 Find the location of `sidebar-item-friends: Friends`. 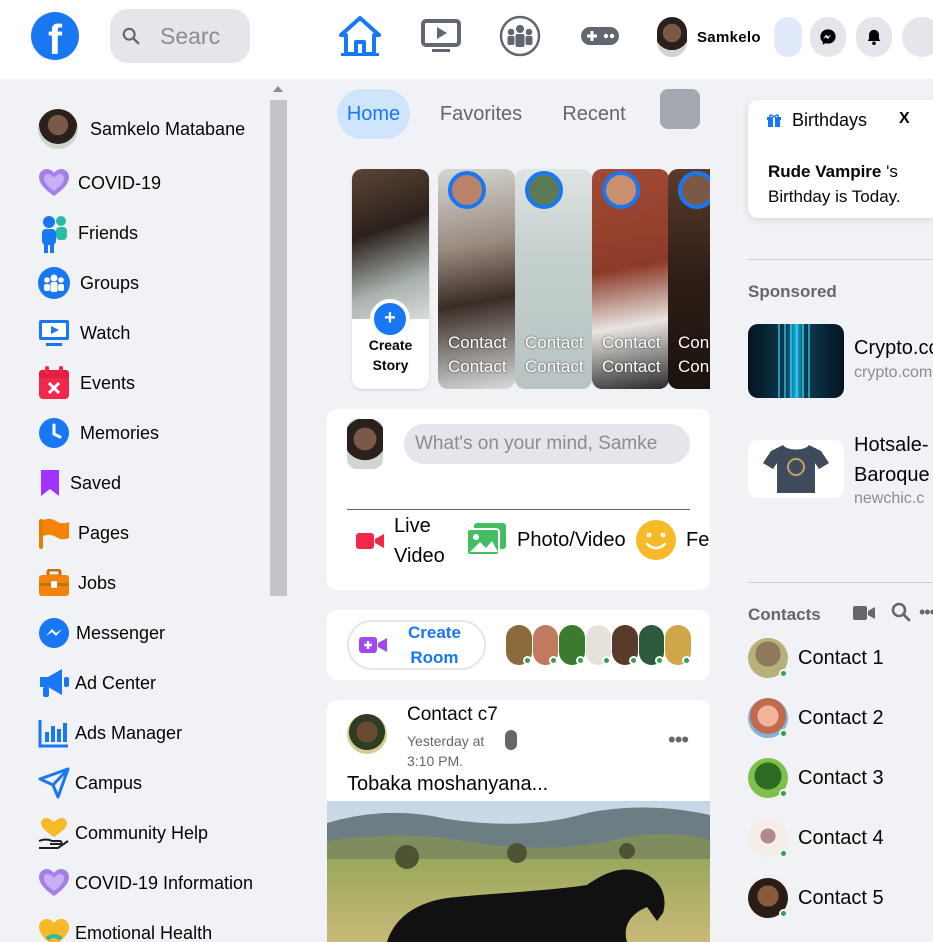

sidebar-item-friends: Friends is located at coordinates (88, 233).